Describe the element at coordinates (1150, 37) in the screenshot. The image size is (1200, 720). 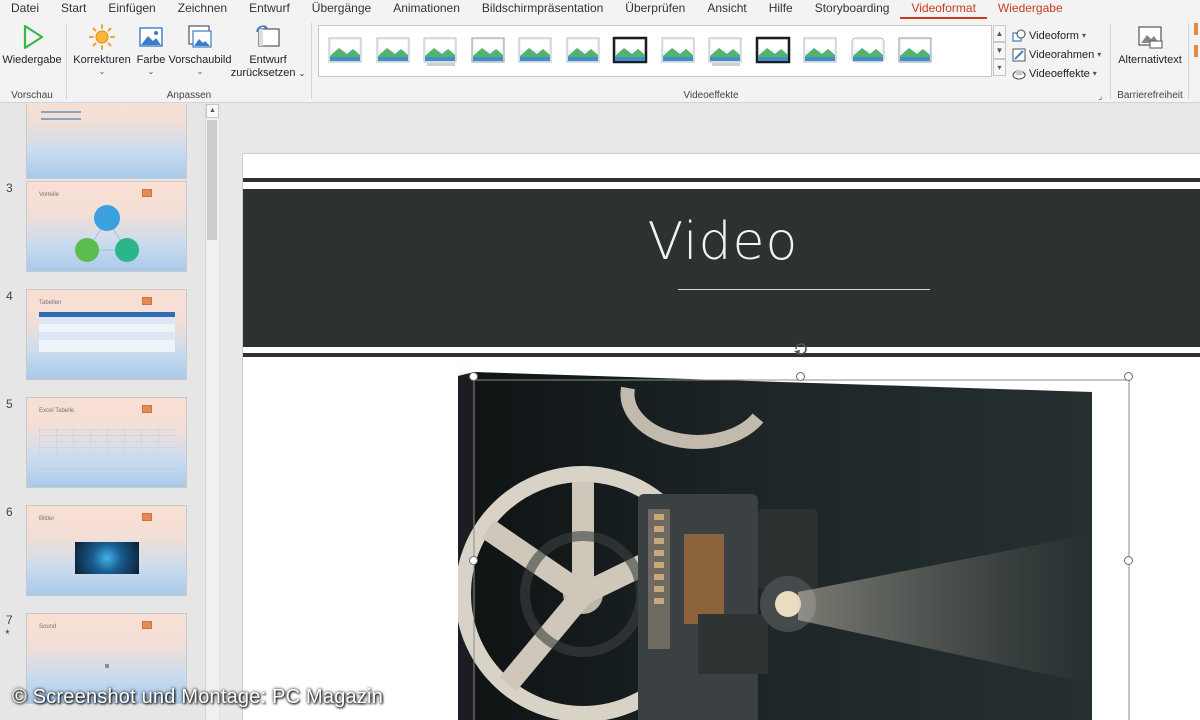
I see `alt-text-icon` at that location.